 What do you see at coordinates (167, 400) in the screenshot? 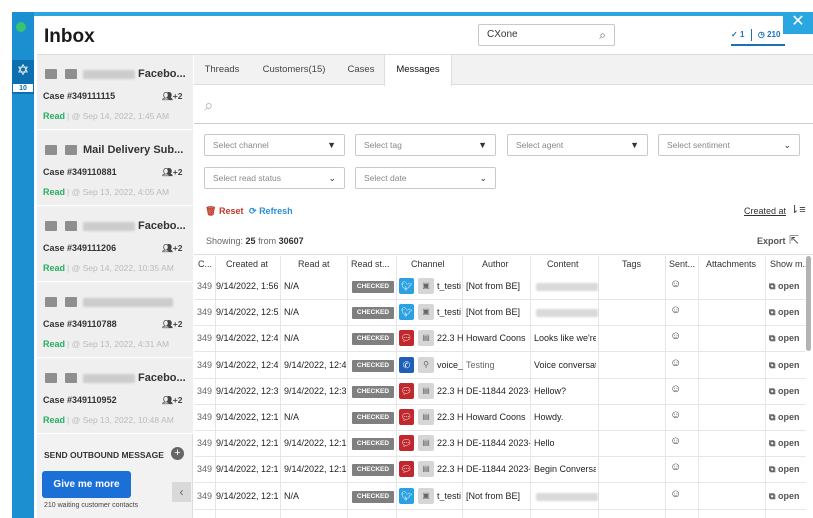
I see `people-icon: 👥︎` at bounding box center [167, 400].